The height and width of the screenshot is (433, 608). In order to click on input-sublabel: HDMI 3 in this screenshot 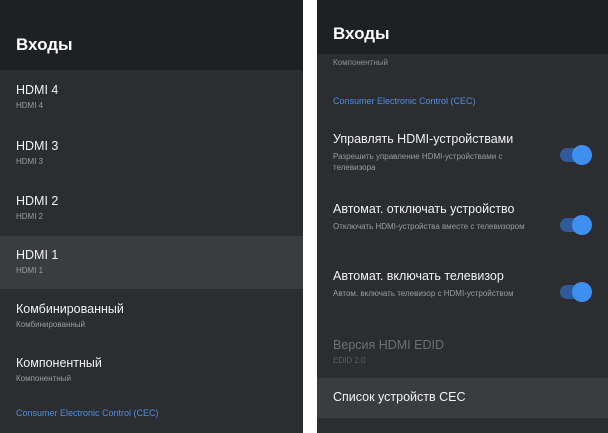, I will do `click(30, 161)`.